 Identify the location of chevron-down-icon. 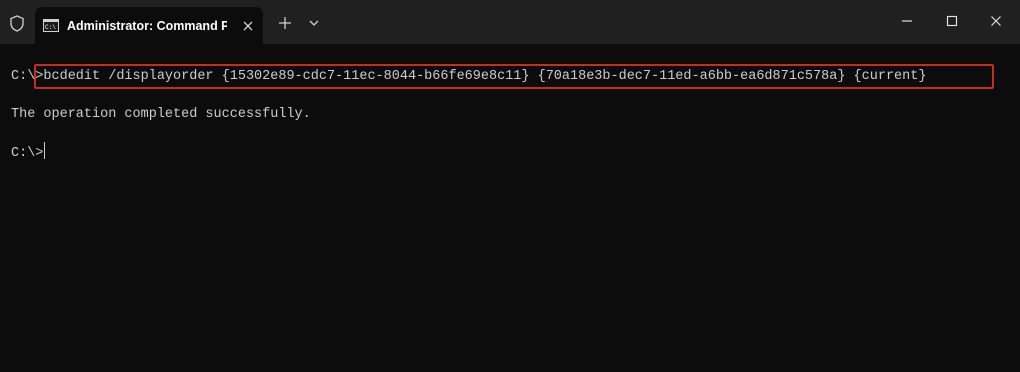
(314, 23).